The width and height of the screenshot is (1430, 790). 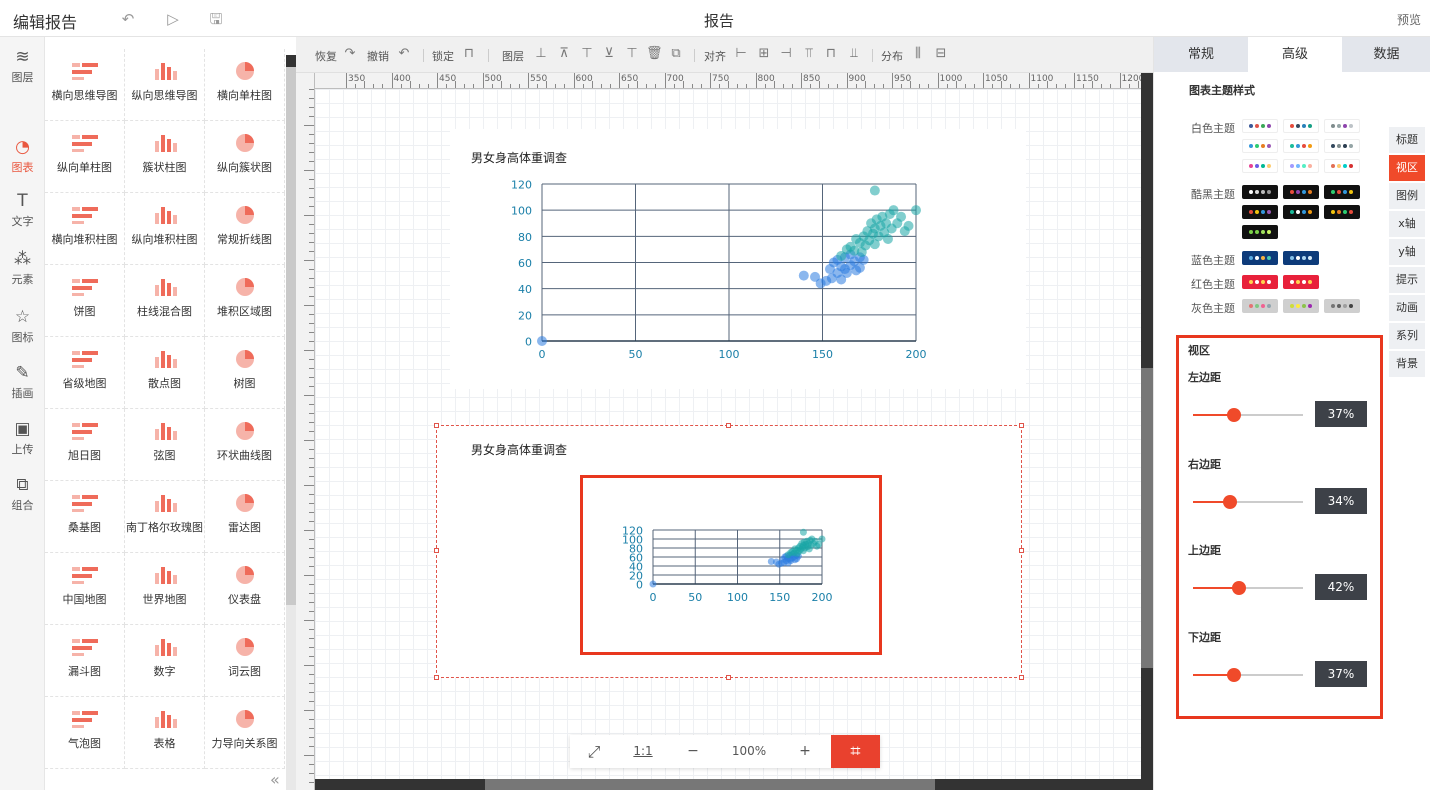 What do you see at coordinates (245, 373) in the screenshot?
I see `component-item: 树图` at bounding box center [245, 373].